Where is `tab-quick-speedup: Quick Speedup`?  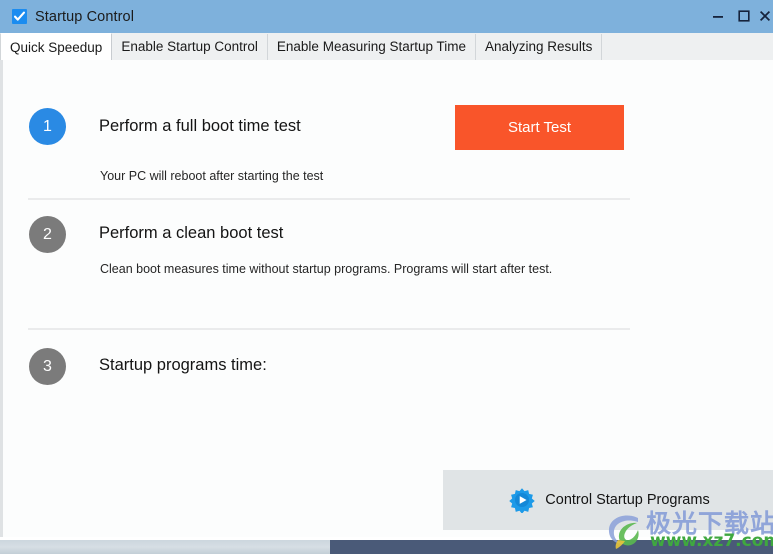
tab-quick-speedup: Quick Speedup is located at coordinates (56, 46).